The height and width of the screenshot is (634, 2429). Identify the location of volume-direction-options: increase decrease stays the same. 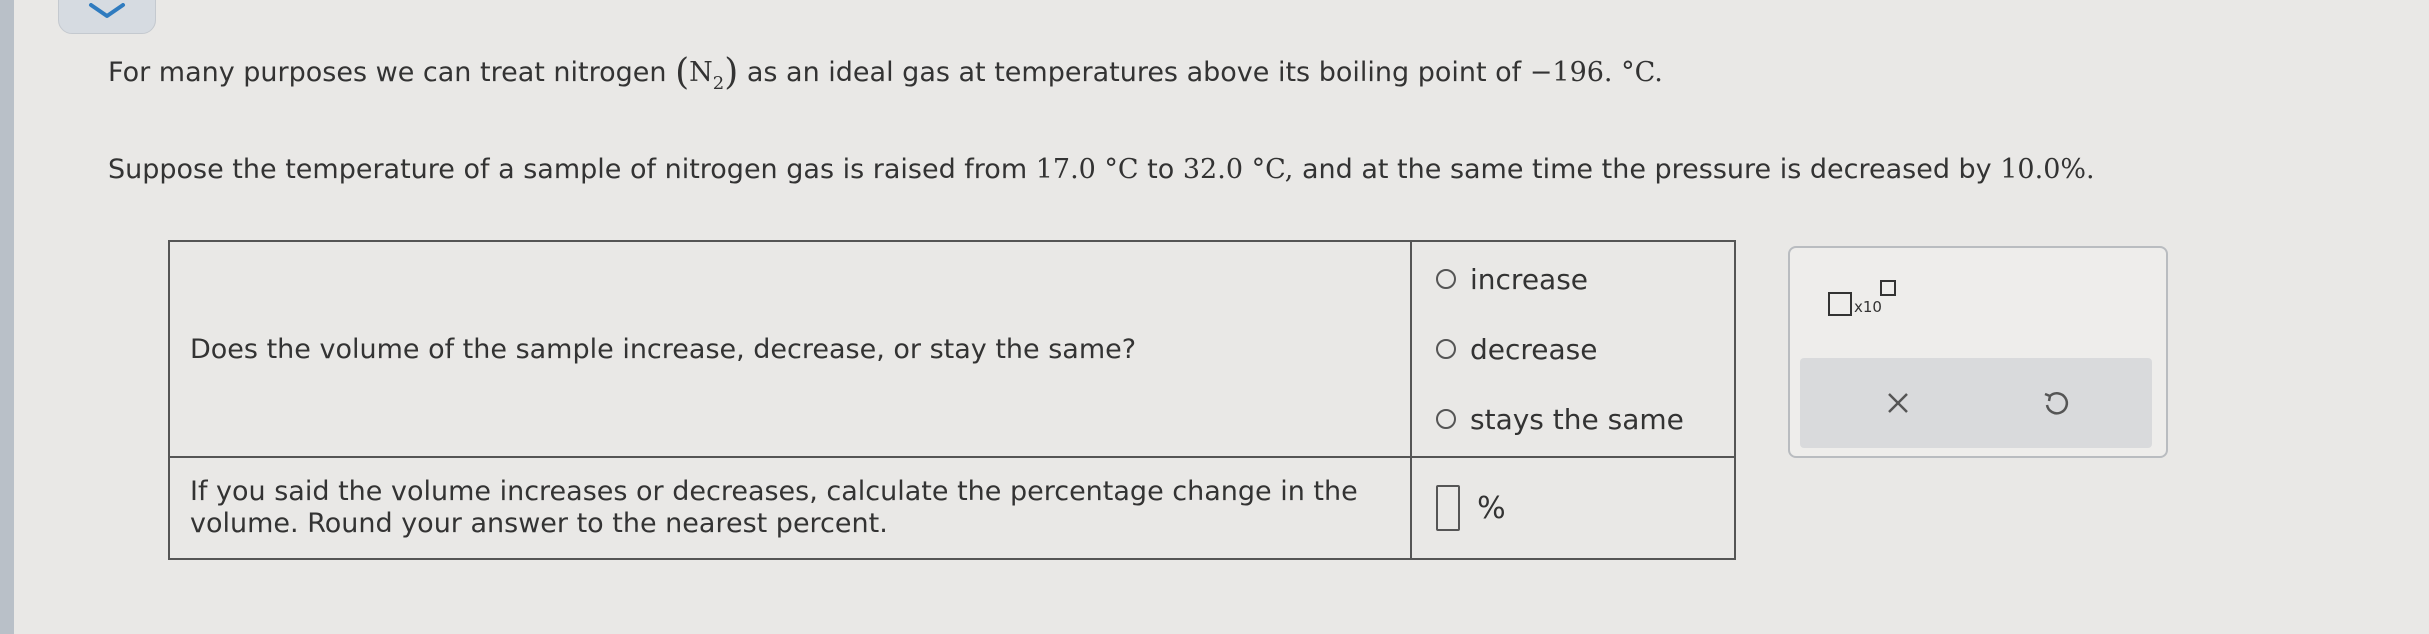
(1573, 349).